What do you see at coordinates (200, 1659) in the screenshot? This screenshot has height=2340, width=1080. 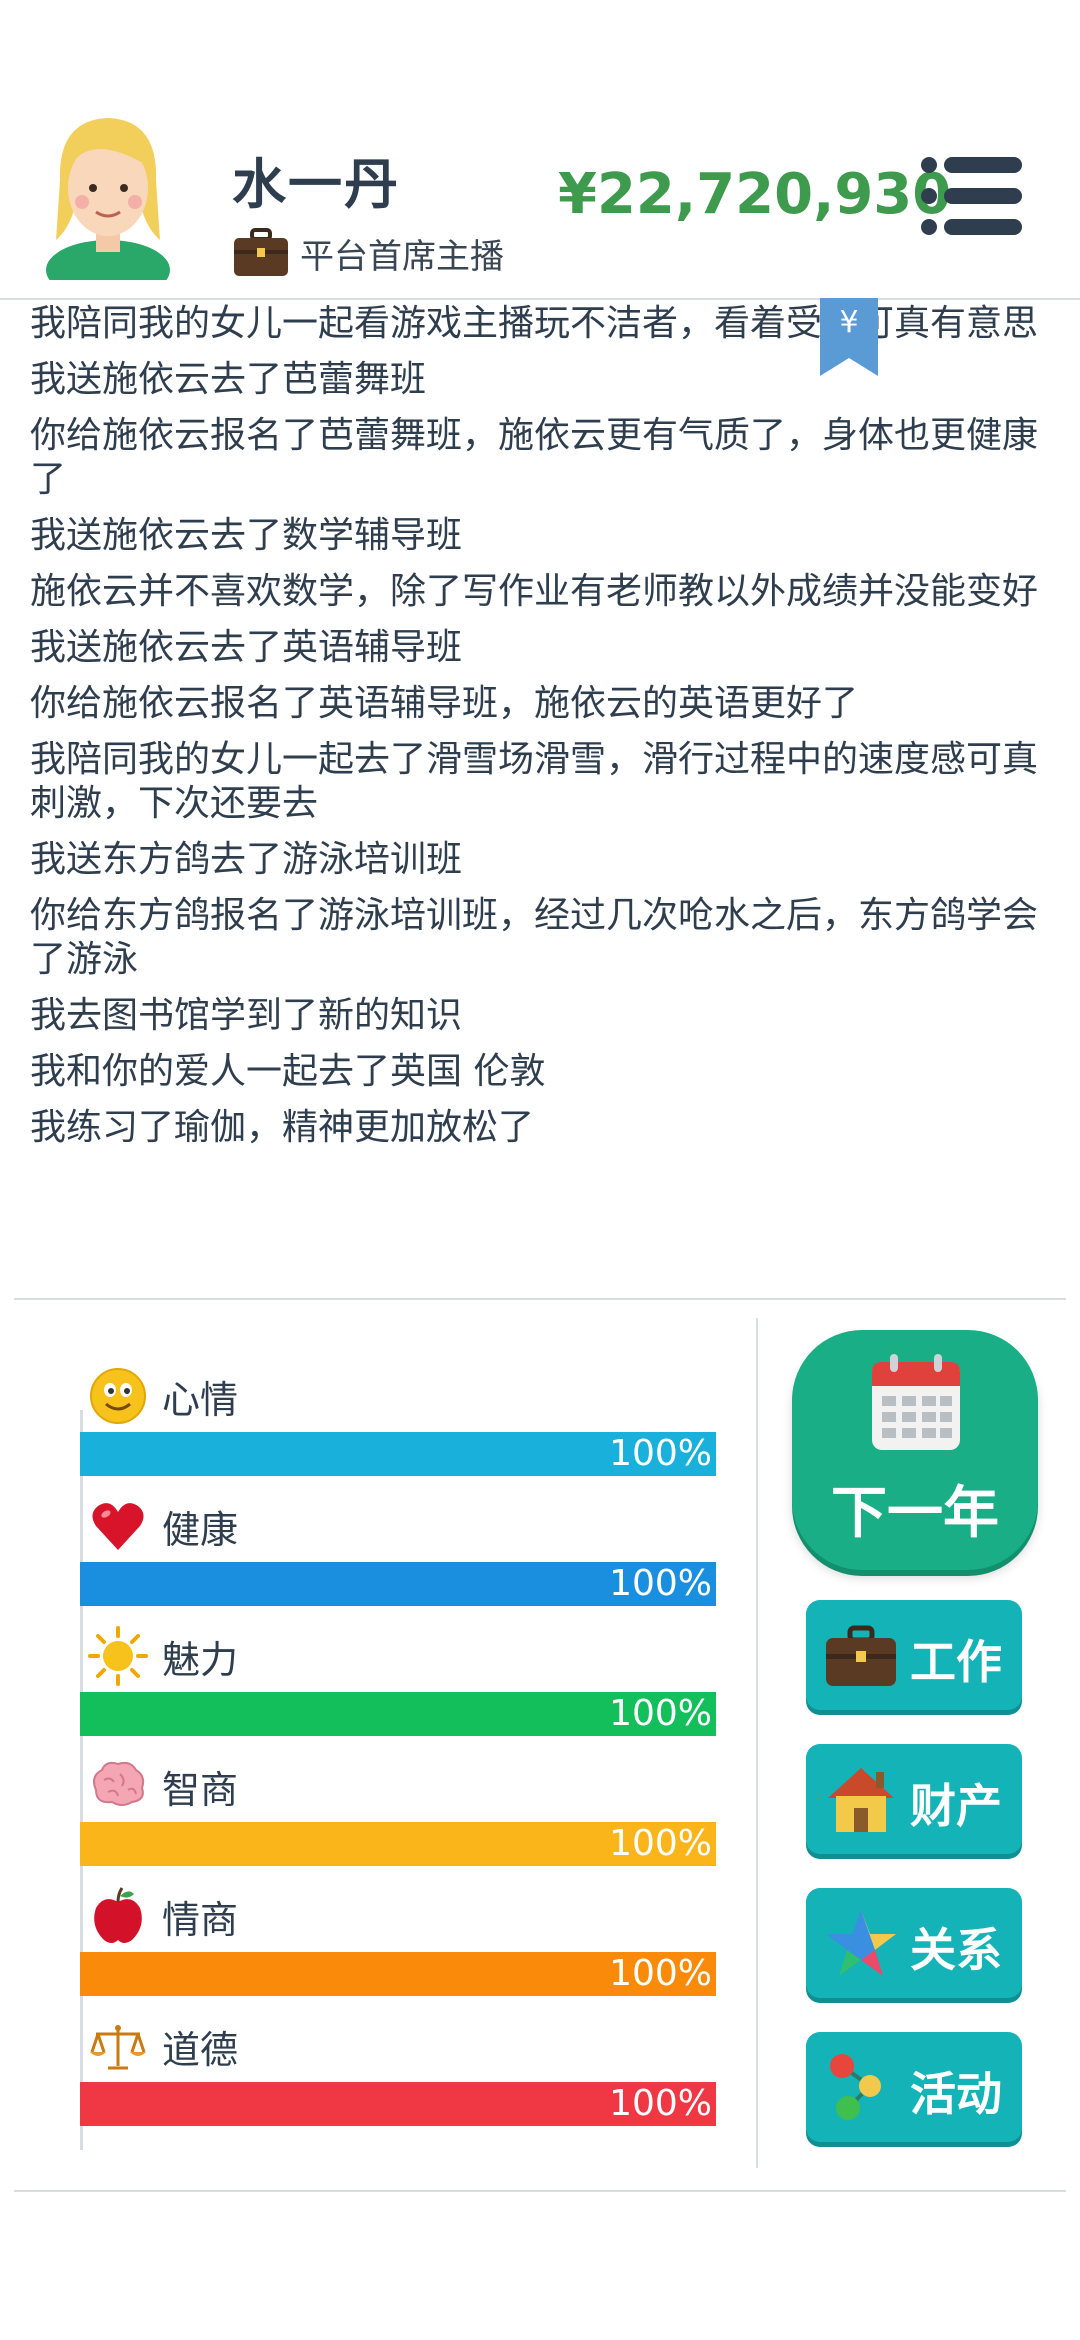 I see `stat-label: 魅力` at bounding box center [200, 1659].